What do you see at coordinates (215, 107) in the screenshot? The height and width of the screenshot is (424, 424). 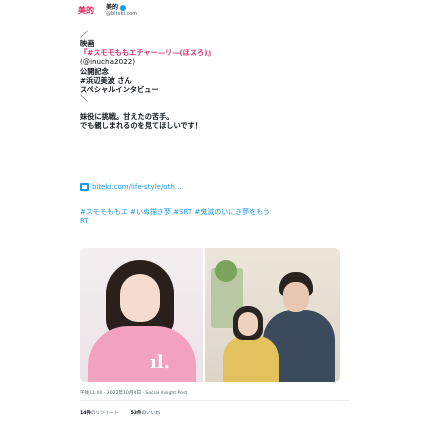 I see `tweet-gap` at bounding box center [215, 107].